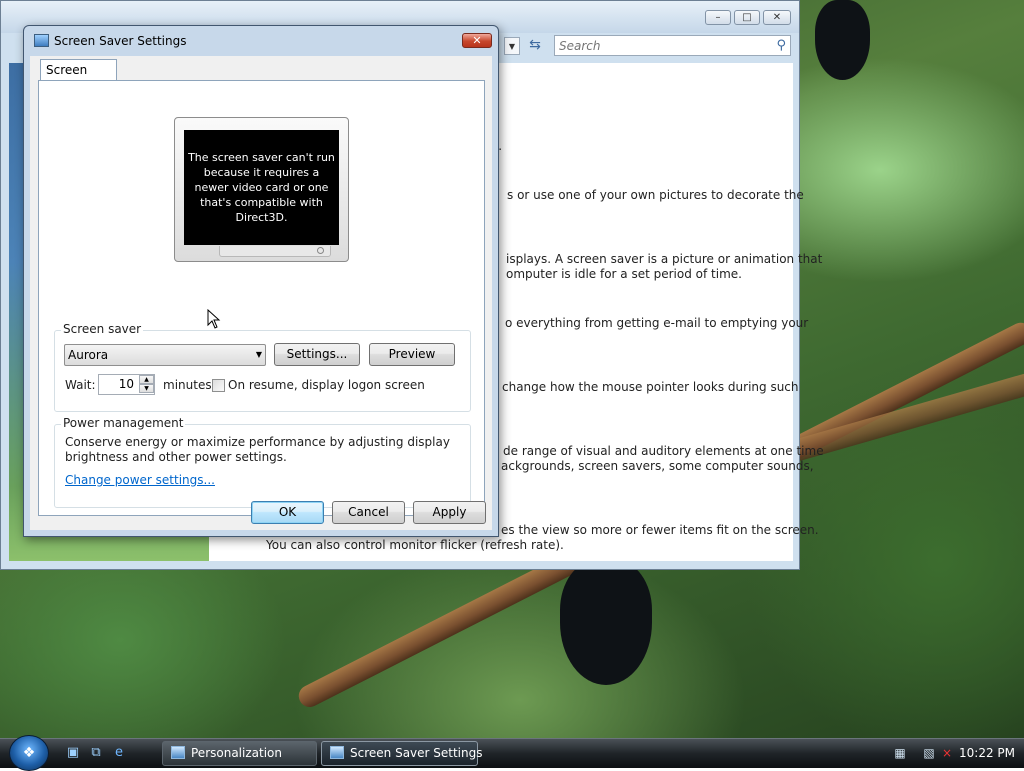  What do you see at coordinates (102, 329) in the screenshot?
I see `screen-saver-legend: Screen saver` at bounding box center [102, 329].